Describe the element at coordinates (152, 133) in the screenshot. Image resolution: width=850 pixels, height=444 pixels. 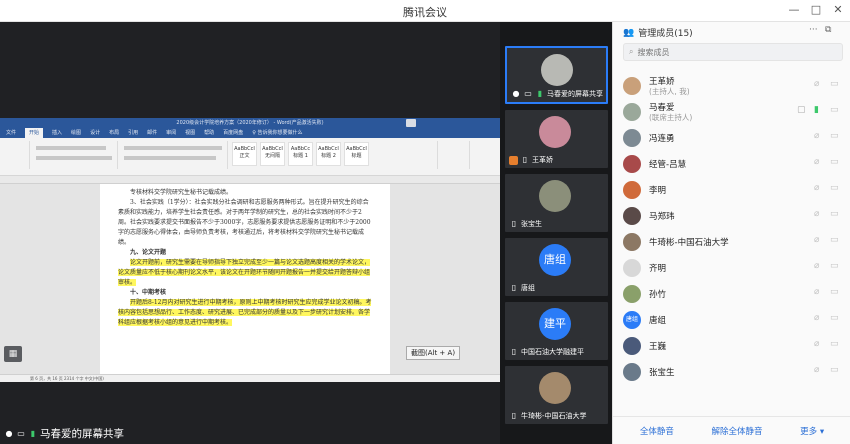
I see `word-menu-mail: 邮件` at that location.